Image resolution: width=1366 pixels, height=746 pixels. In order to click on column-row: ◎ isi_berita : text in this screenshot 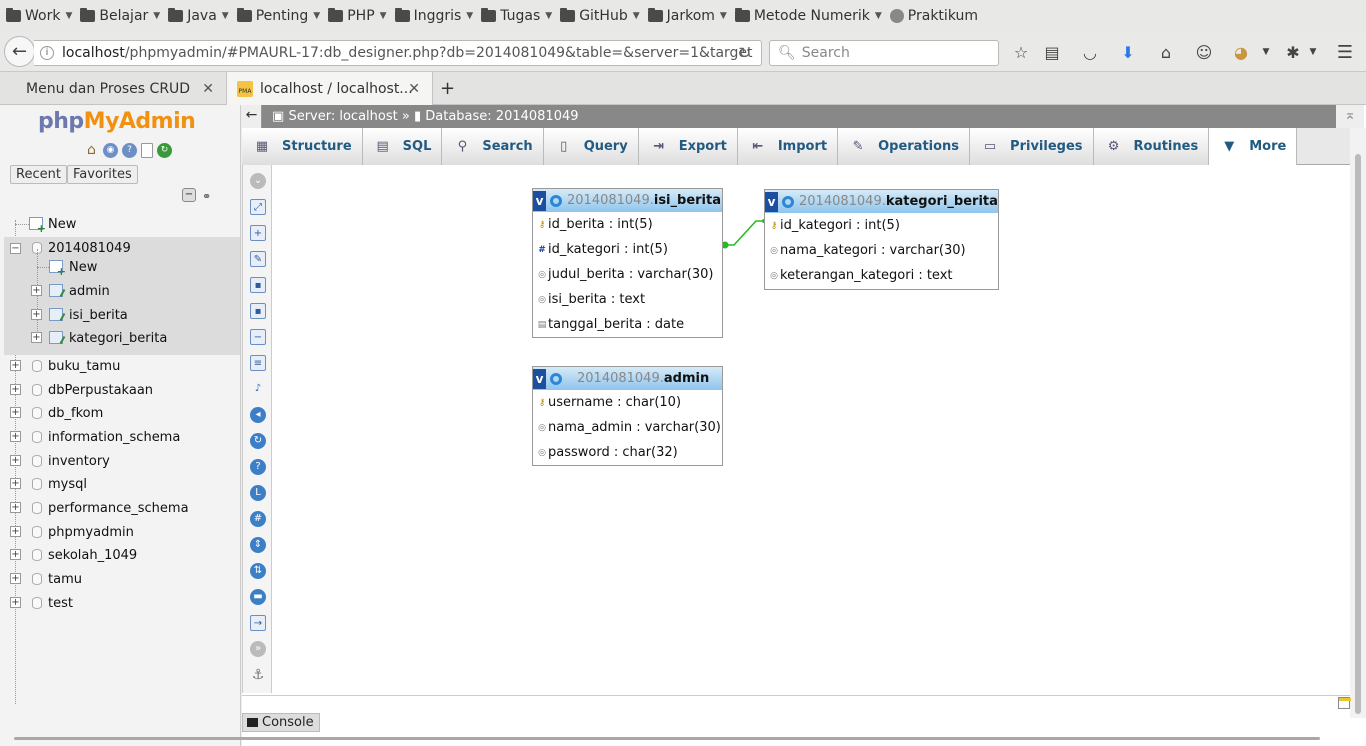, I will do `click(627, 299)`.